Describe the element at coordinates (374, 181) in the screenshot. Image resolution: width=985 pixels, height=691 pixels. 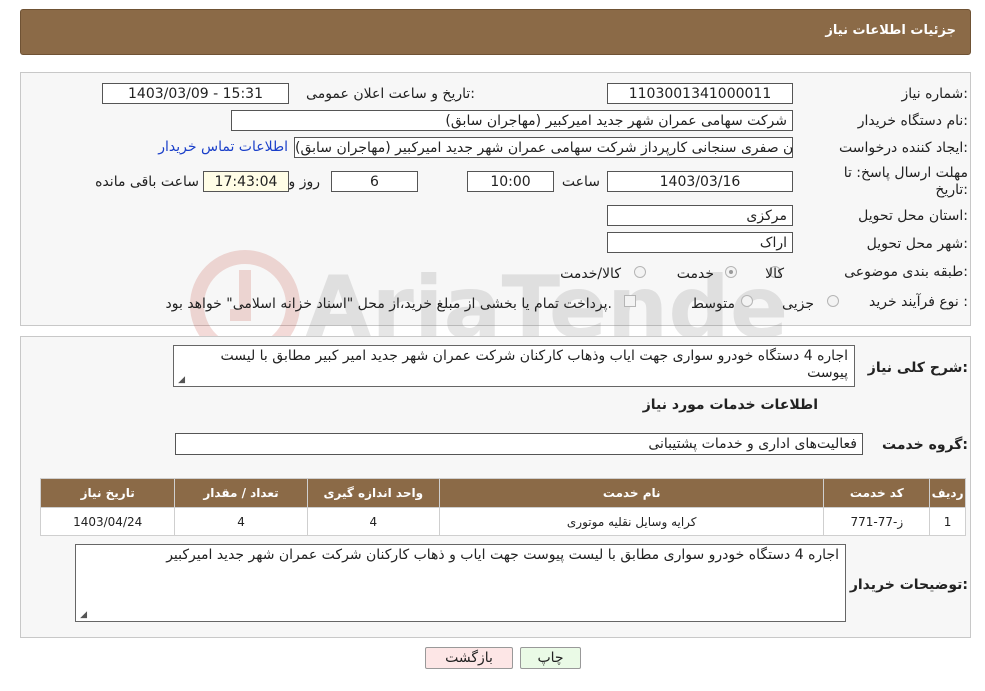
I see `days-field: 6` at that location.